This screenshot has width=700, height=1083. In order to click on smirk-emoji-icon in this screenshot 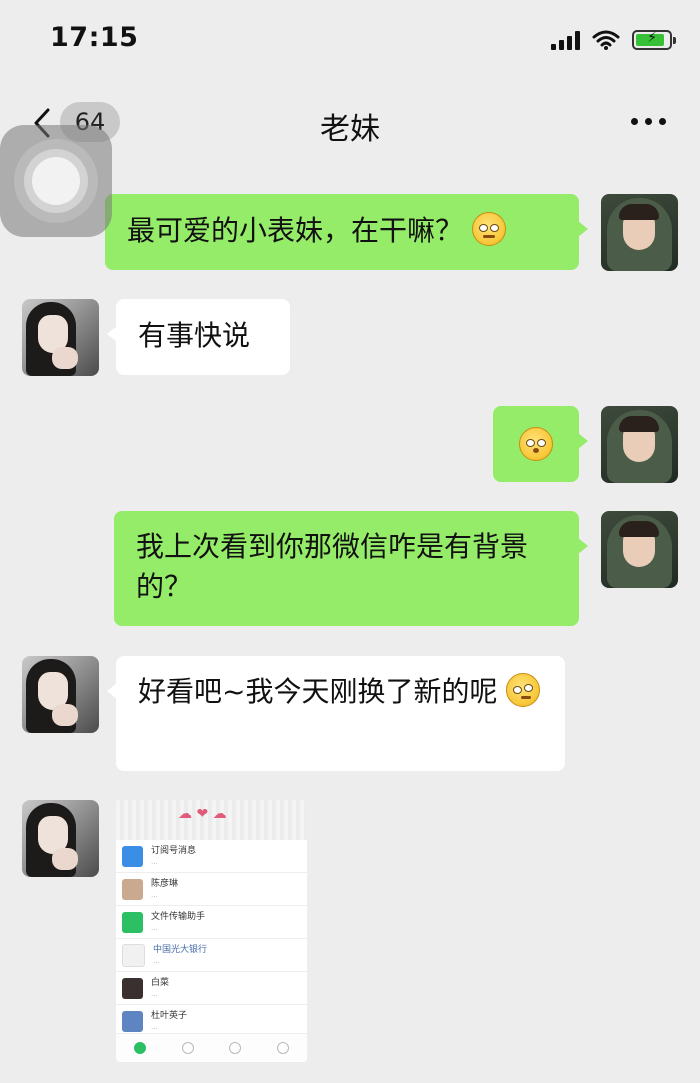, I will do `click(488, 229)`.